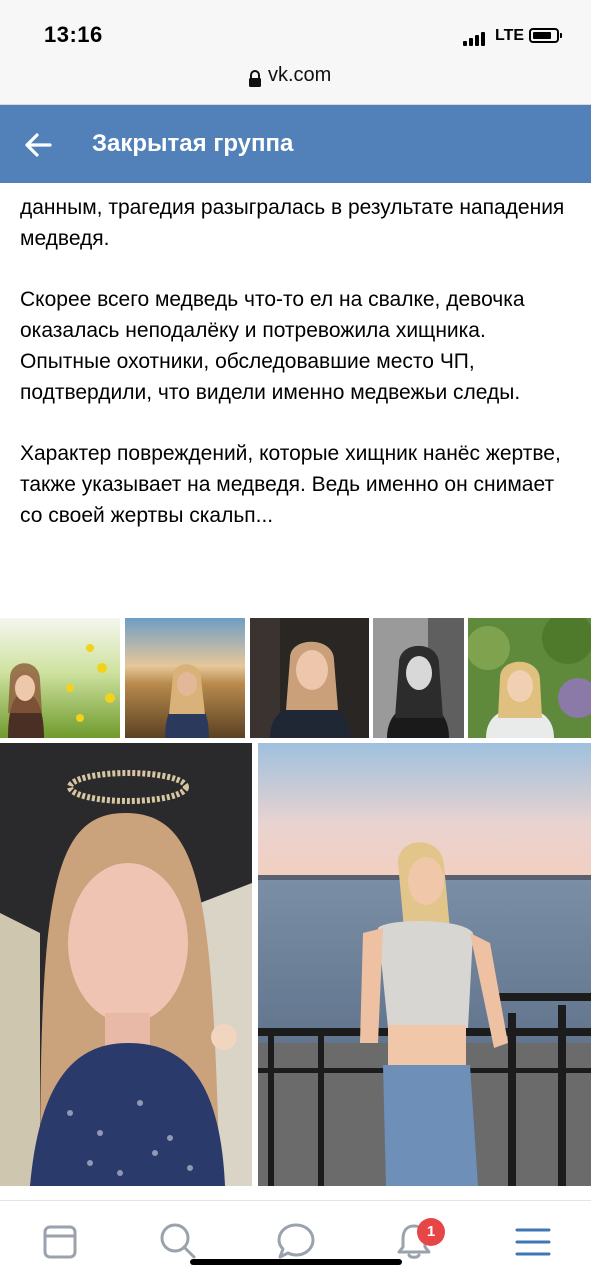 The width and height of the screenshot is (591, 1281). What do you see at coordinates (296, 1262) in the screenshot?
I see `home-indicator` at bounding box center [296, 1262].